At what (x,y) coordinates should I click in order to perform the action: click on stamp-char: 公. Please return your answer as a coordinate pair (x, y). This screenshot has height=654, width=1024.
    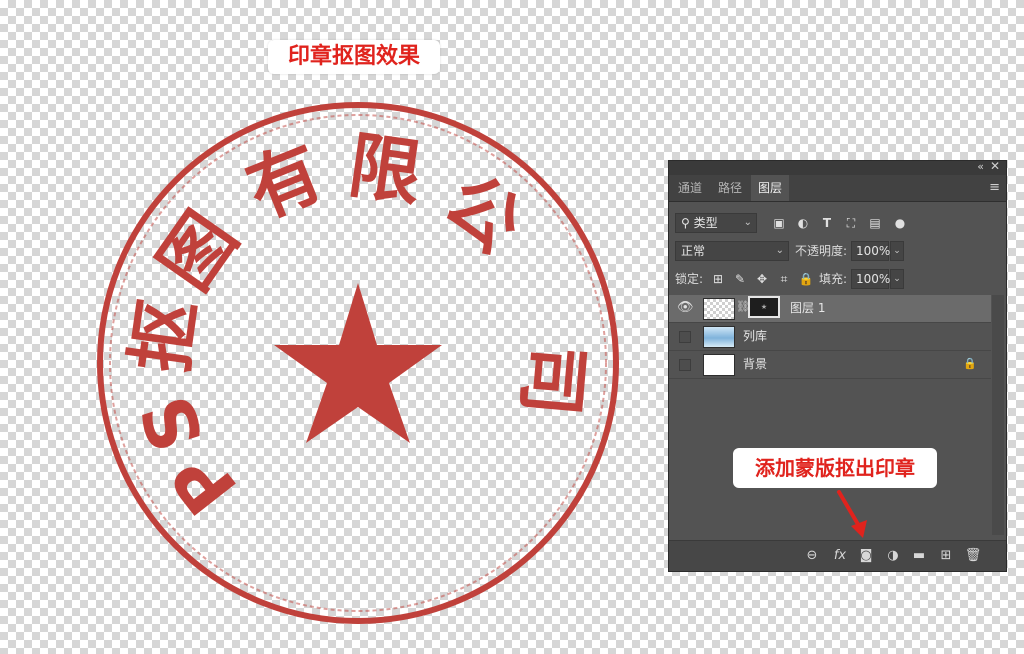
    Looking at the image, I should click on (483, 213).